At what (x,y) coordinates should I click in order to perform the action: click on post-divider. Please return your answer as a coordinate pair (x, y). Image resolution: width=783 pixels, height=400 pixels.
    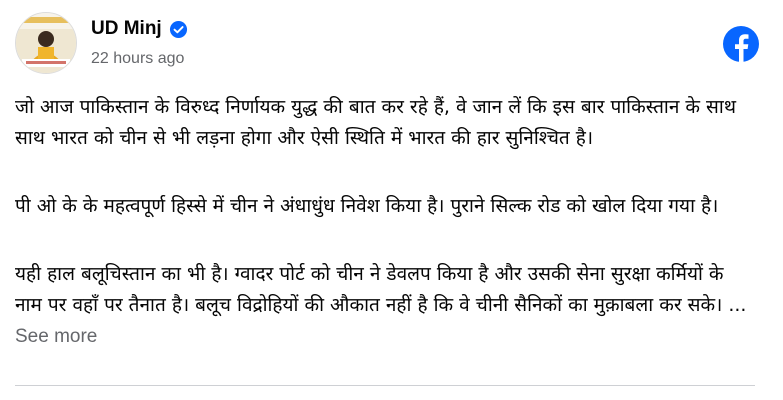
    Looking at the image, I should click on (385, 385).